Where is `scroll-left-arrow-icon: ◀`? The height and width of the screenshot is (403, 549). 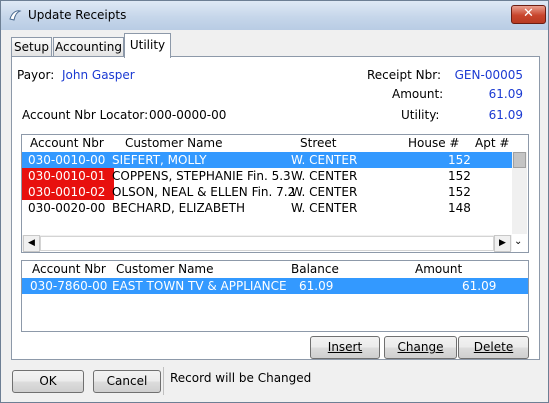 scroll-left-arrow-icon: ◀ is located at coordinates (31, 243).